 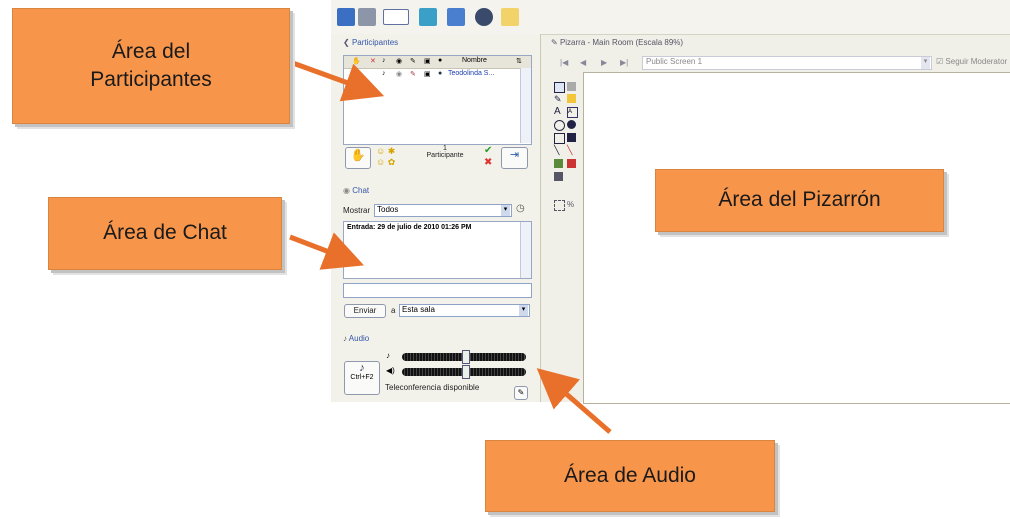 I want to click on chat-callout-text: Área de Chat, so click(x=165, y=233).